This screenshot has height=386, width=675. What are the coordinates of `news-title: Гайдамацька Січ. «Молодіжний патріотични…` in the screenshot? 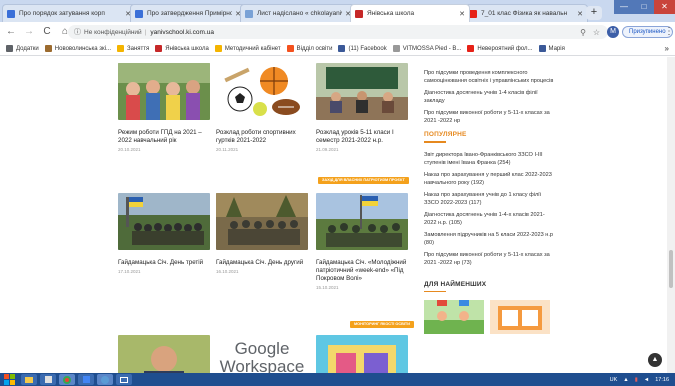 It's located at (362, 271).